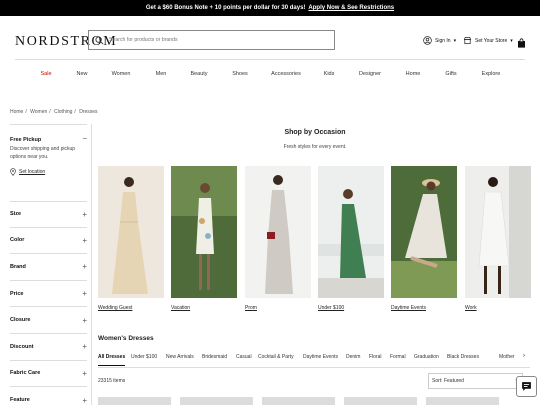 The height and width of the screenshot is (405, 540). Describe the element at coordinates (204, 238) in the screenshot. I see `occasion-card-vacation: Vacation` at that location.